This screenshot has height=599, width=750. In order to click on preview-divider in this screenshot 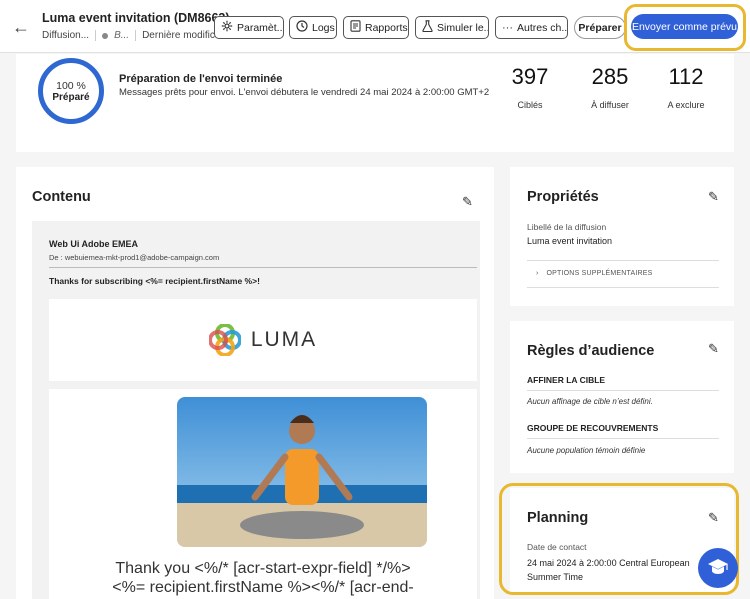, I will do `click(263, 267)`.